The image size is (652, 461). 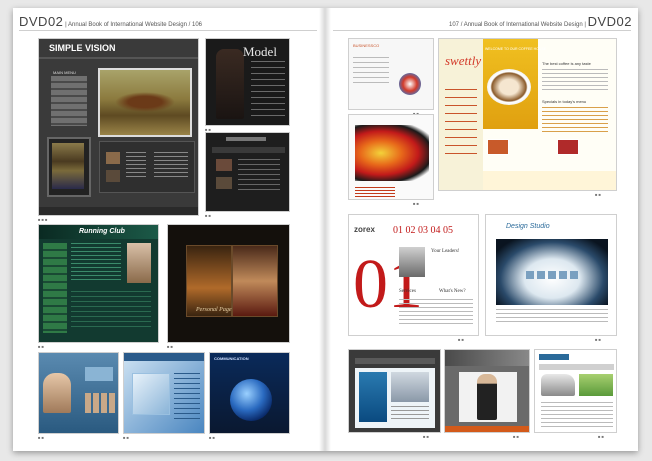 I want to click on thumb-simple-vision: SIMPLE VISION MAIN MENU, so click(x=118, y=127).